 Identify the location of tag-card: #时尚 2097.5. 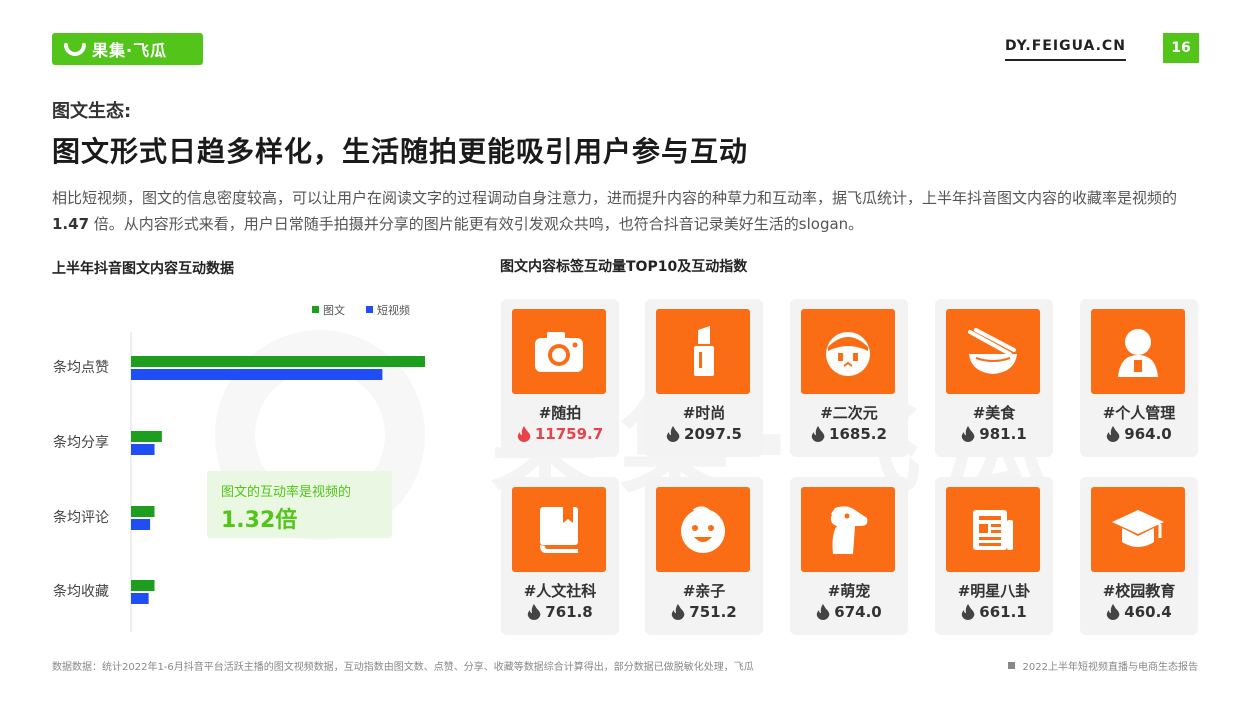
(704, 378).